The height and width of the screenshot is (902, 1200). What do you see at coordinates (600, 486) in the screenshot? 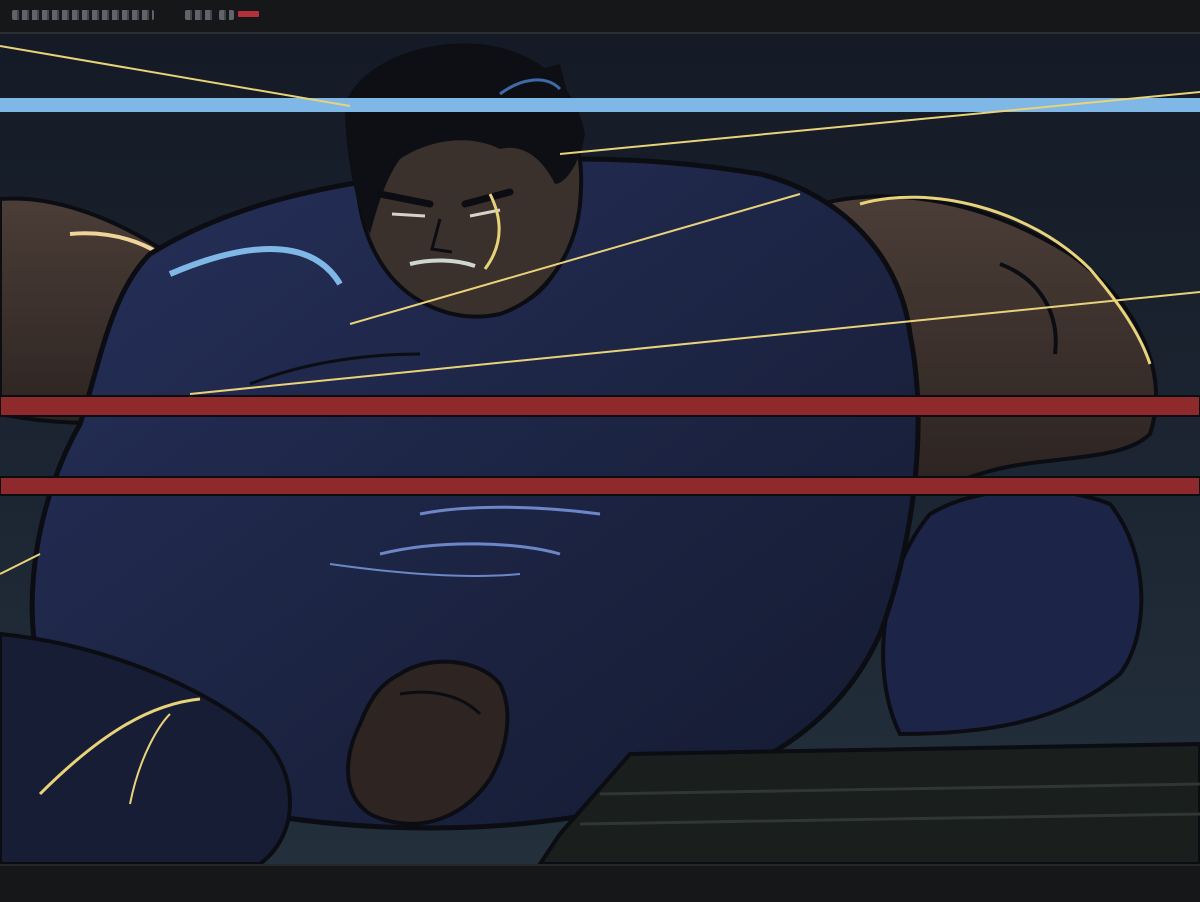
I see `rope-red-lower` at bounding box center [600, 486].